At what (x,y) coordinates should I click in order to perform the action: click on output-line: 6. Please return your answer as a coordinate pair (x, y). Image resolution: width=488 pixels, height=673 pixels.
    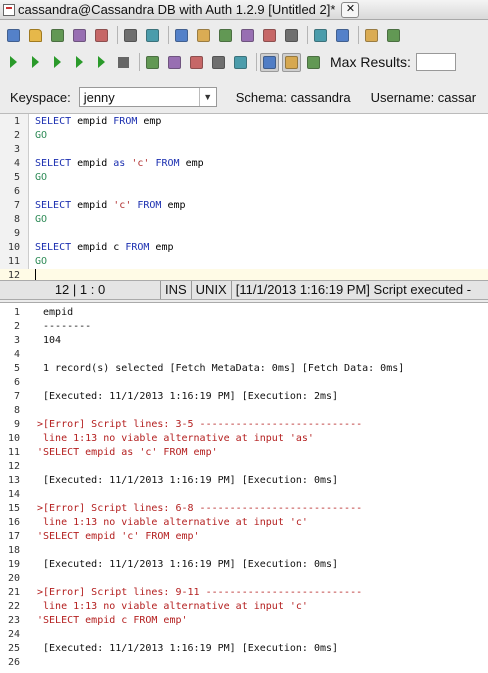
    Looking at the image, I should click on (244, 383).